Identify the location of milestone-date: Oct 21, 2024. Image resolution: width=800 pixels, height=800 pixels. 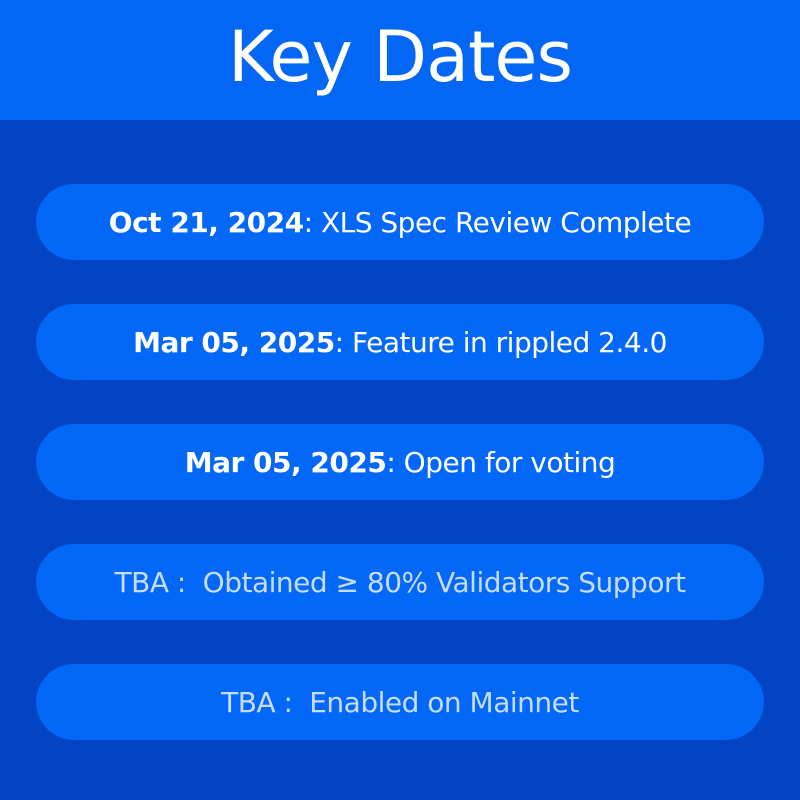
(206, 222).